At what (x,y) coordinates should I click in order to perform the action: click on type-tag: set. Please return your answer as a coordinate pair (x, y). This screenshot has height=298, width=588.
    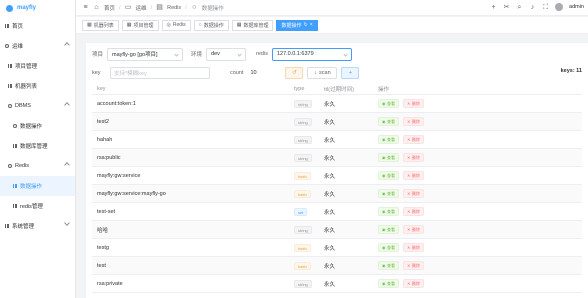
    Looking at the image, I should click on (301, 211).